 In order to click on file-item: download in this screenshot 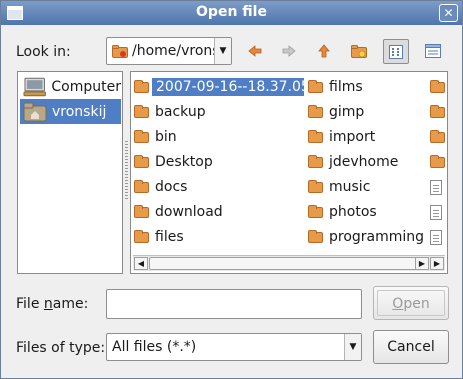, I will do `click(219, 212)`.